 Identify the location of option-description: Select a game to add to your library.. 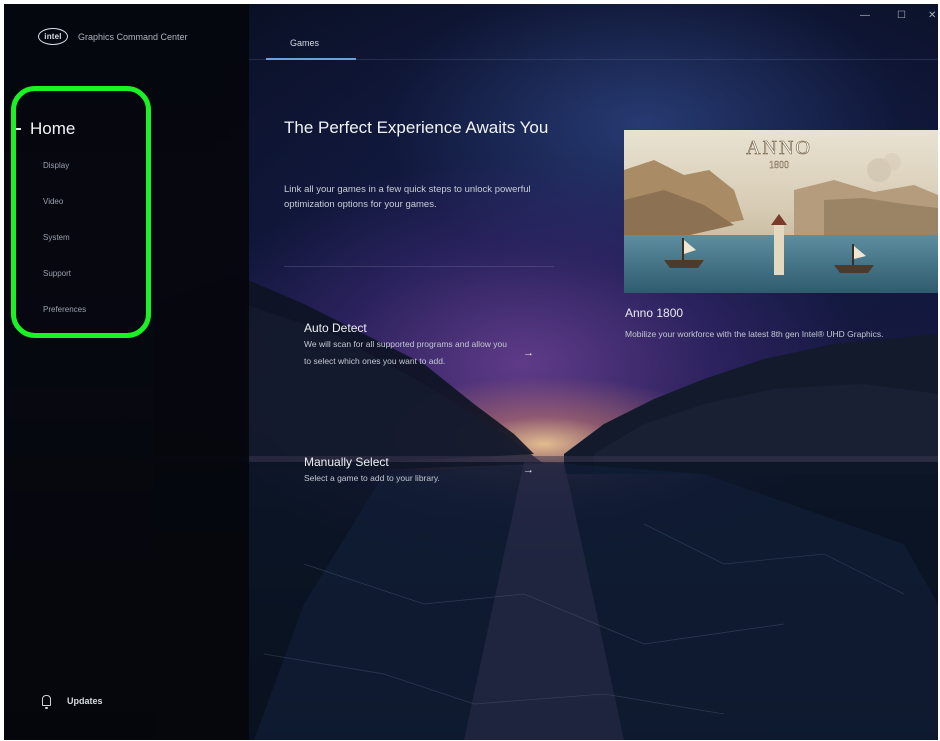
(372, 478).